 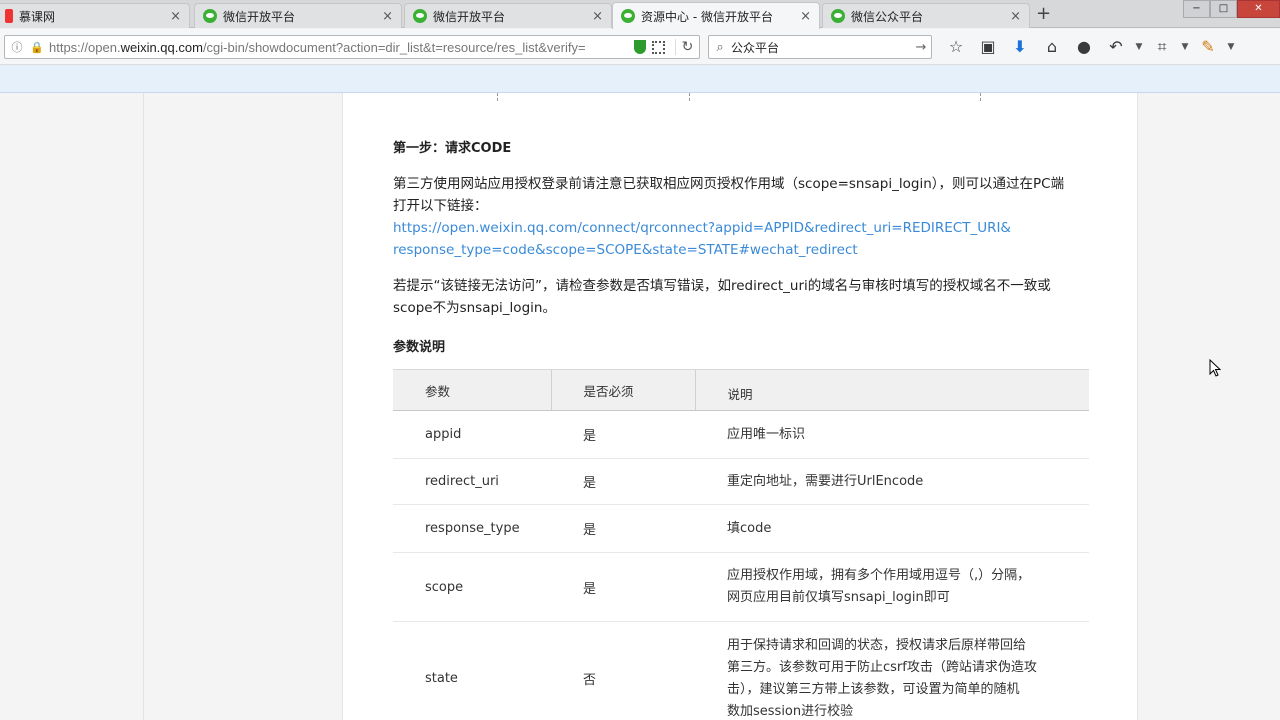 I want to click on reload-icon: ↻, so click(x=687, y=47).